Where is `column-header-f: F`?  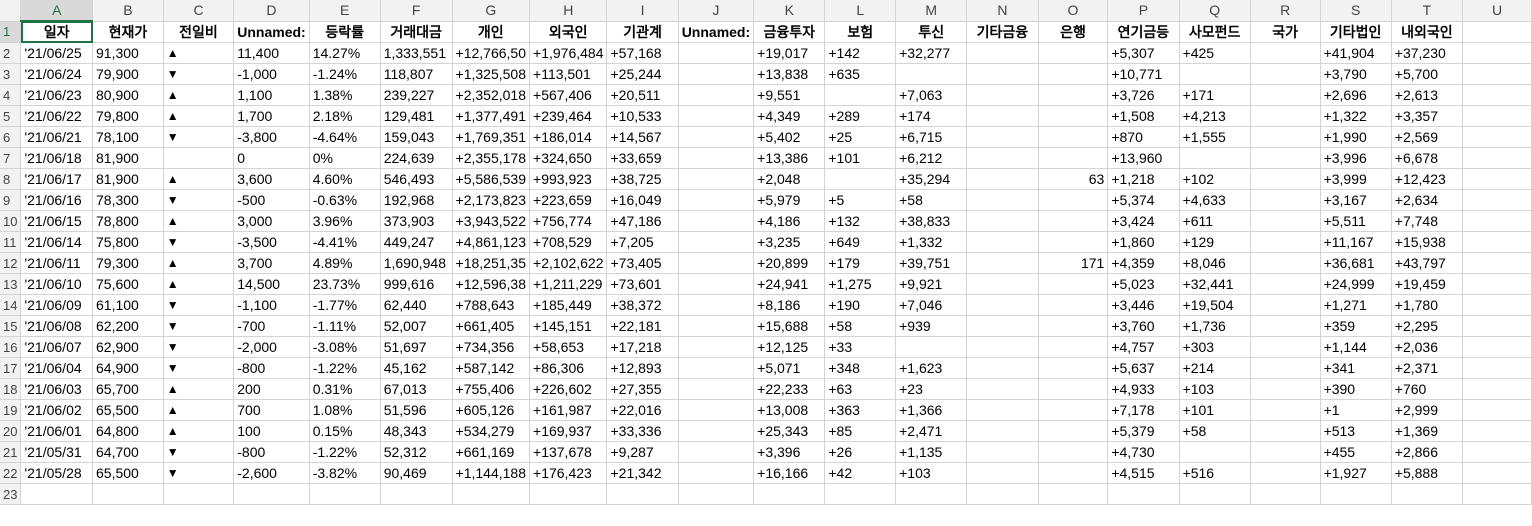 column-header-f: F is located at coordinates (416, 11).